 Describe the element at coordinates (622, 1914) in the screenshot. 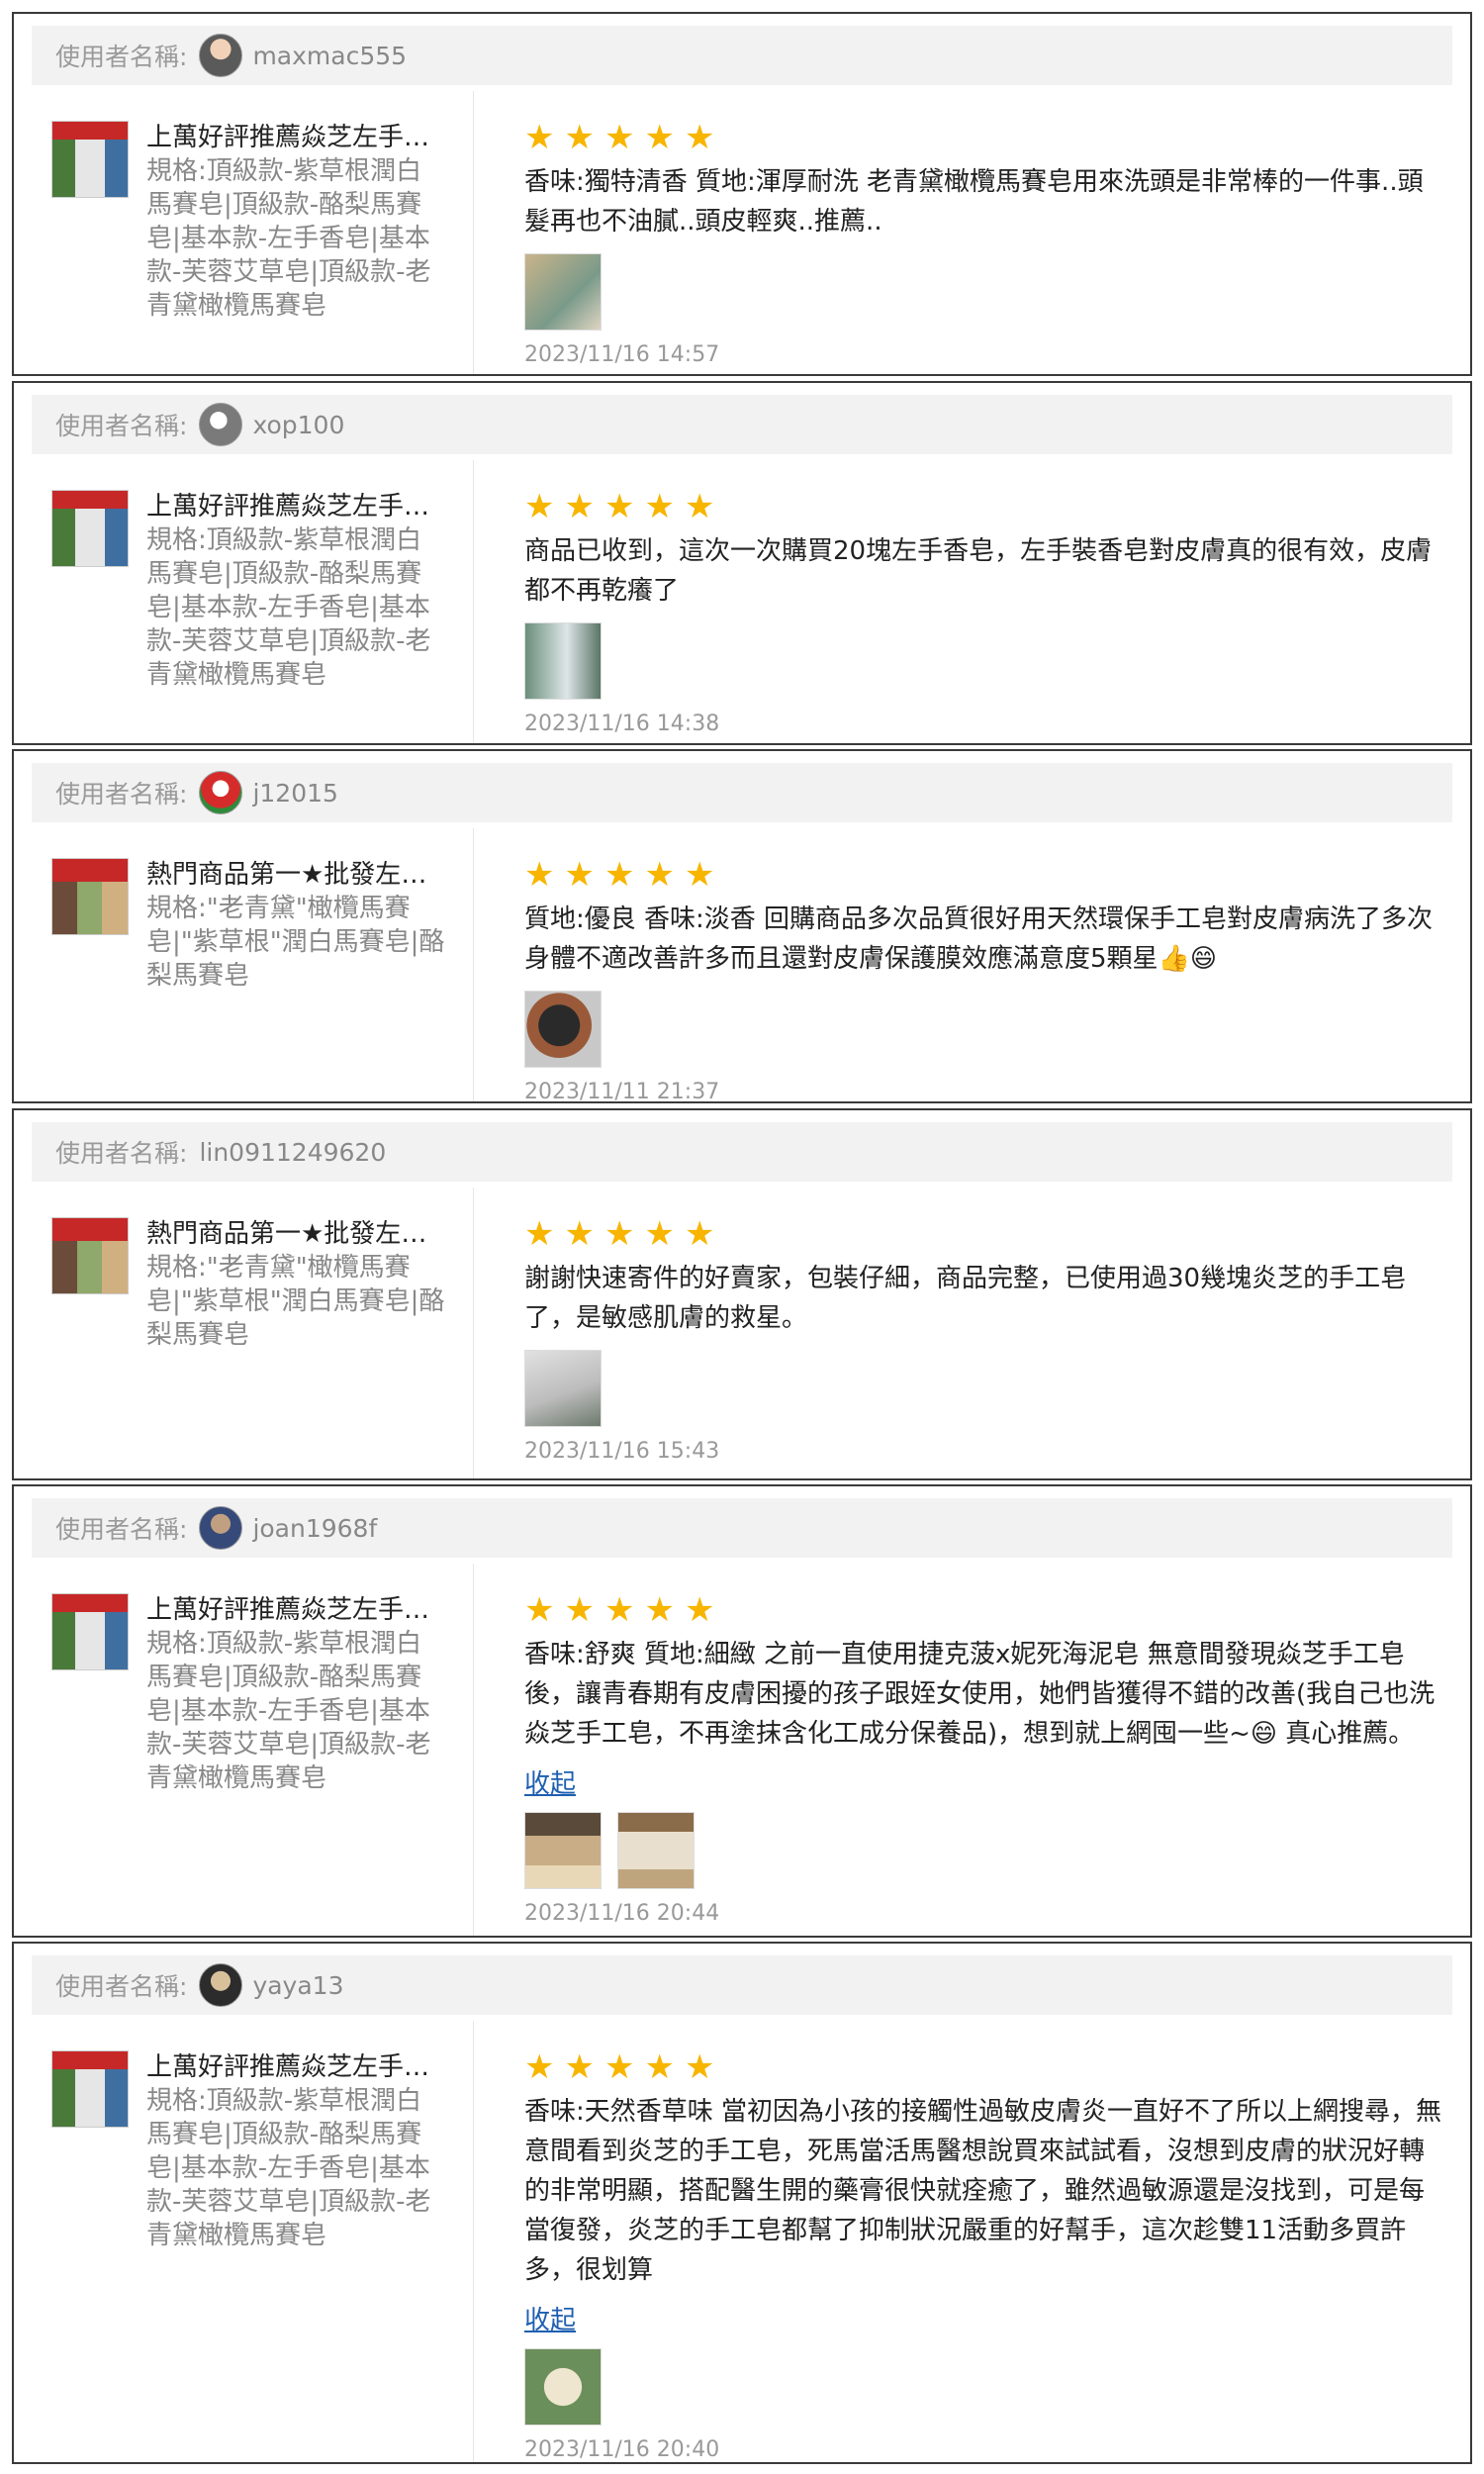

I see `review-timestamp: 2023/11/16 20:44` at that location.